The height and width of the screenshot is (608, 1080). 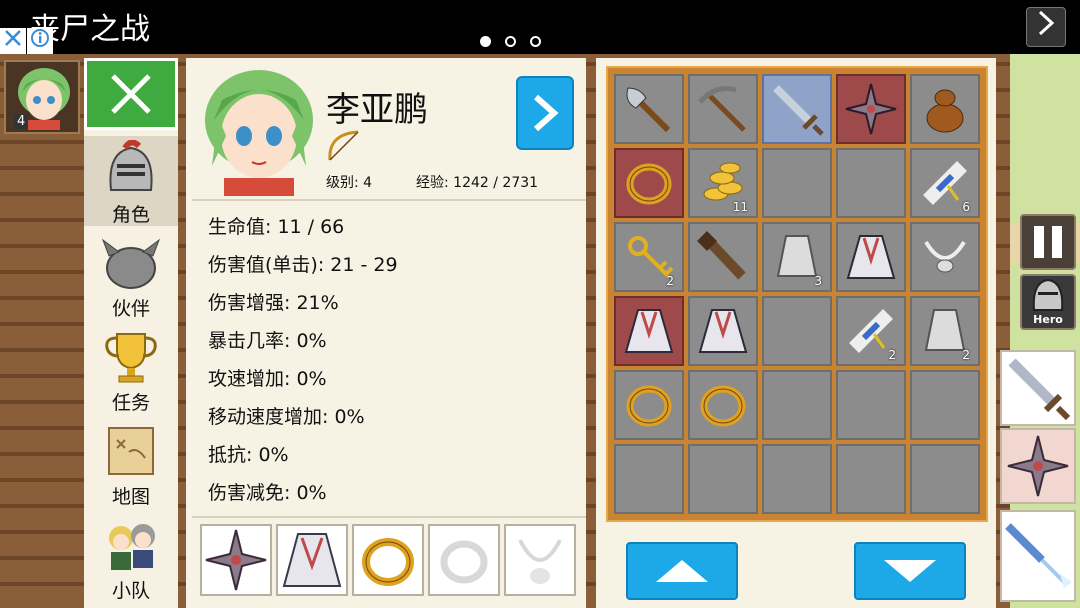 What do you see at coordinates (312, 560) in the screenshot?
I see `equip-slot-armor` at bounding box center [312, 560].